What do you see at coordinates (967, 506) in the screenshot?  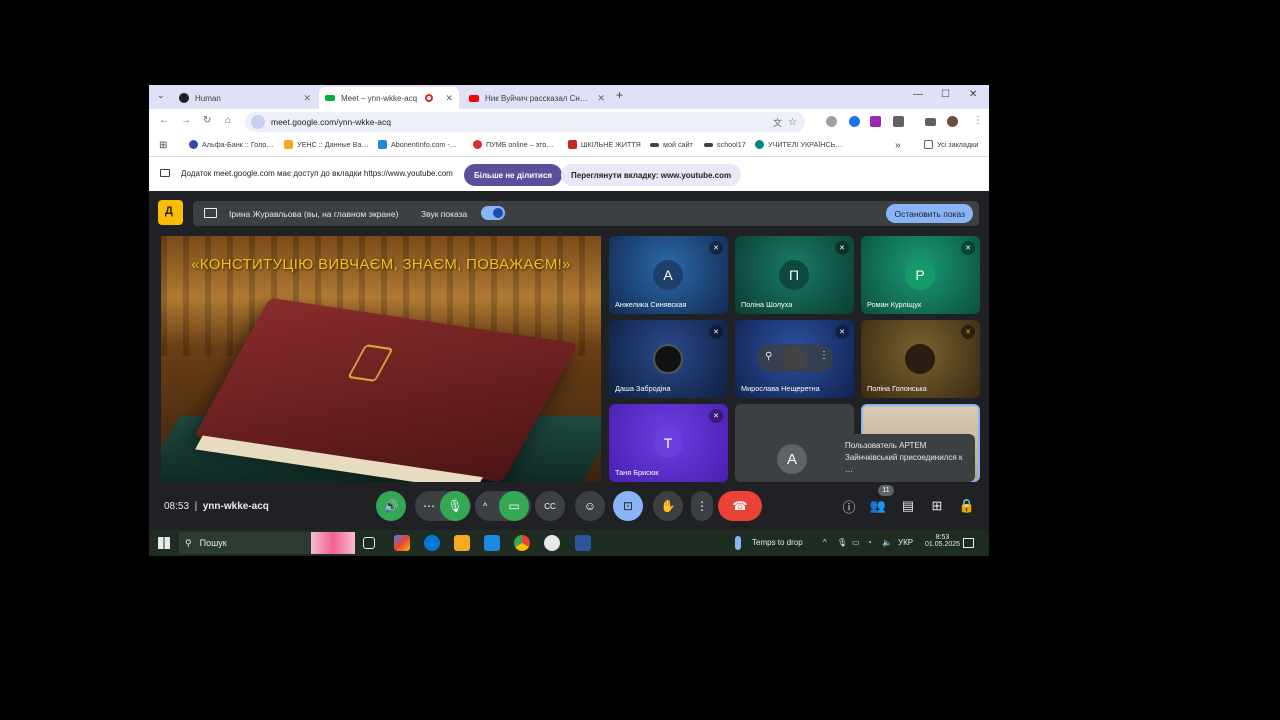 I see `host-controls-icon: 🔒` at bounding box center [967, 506].